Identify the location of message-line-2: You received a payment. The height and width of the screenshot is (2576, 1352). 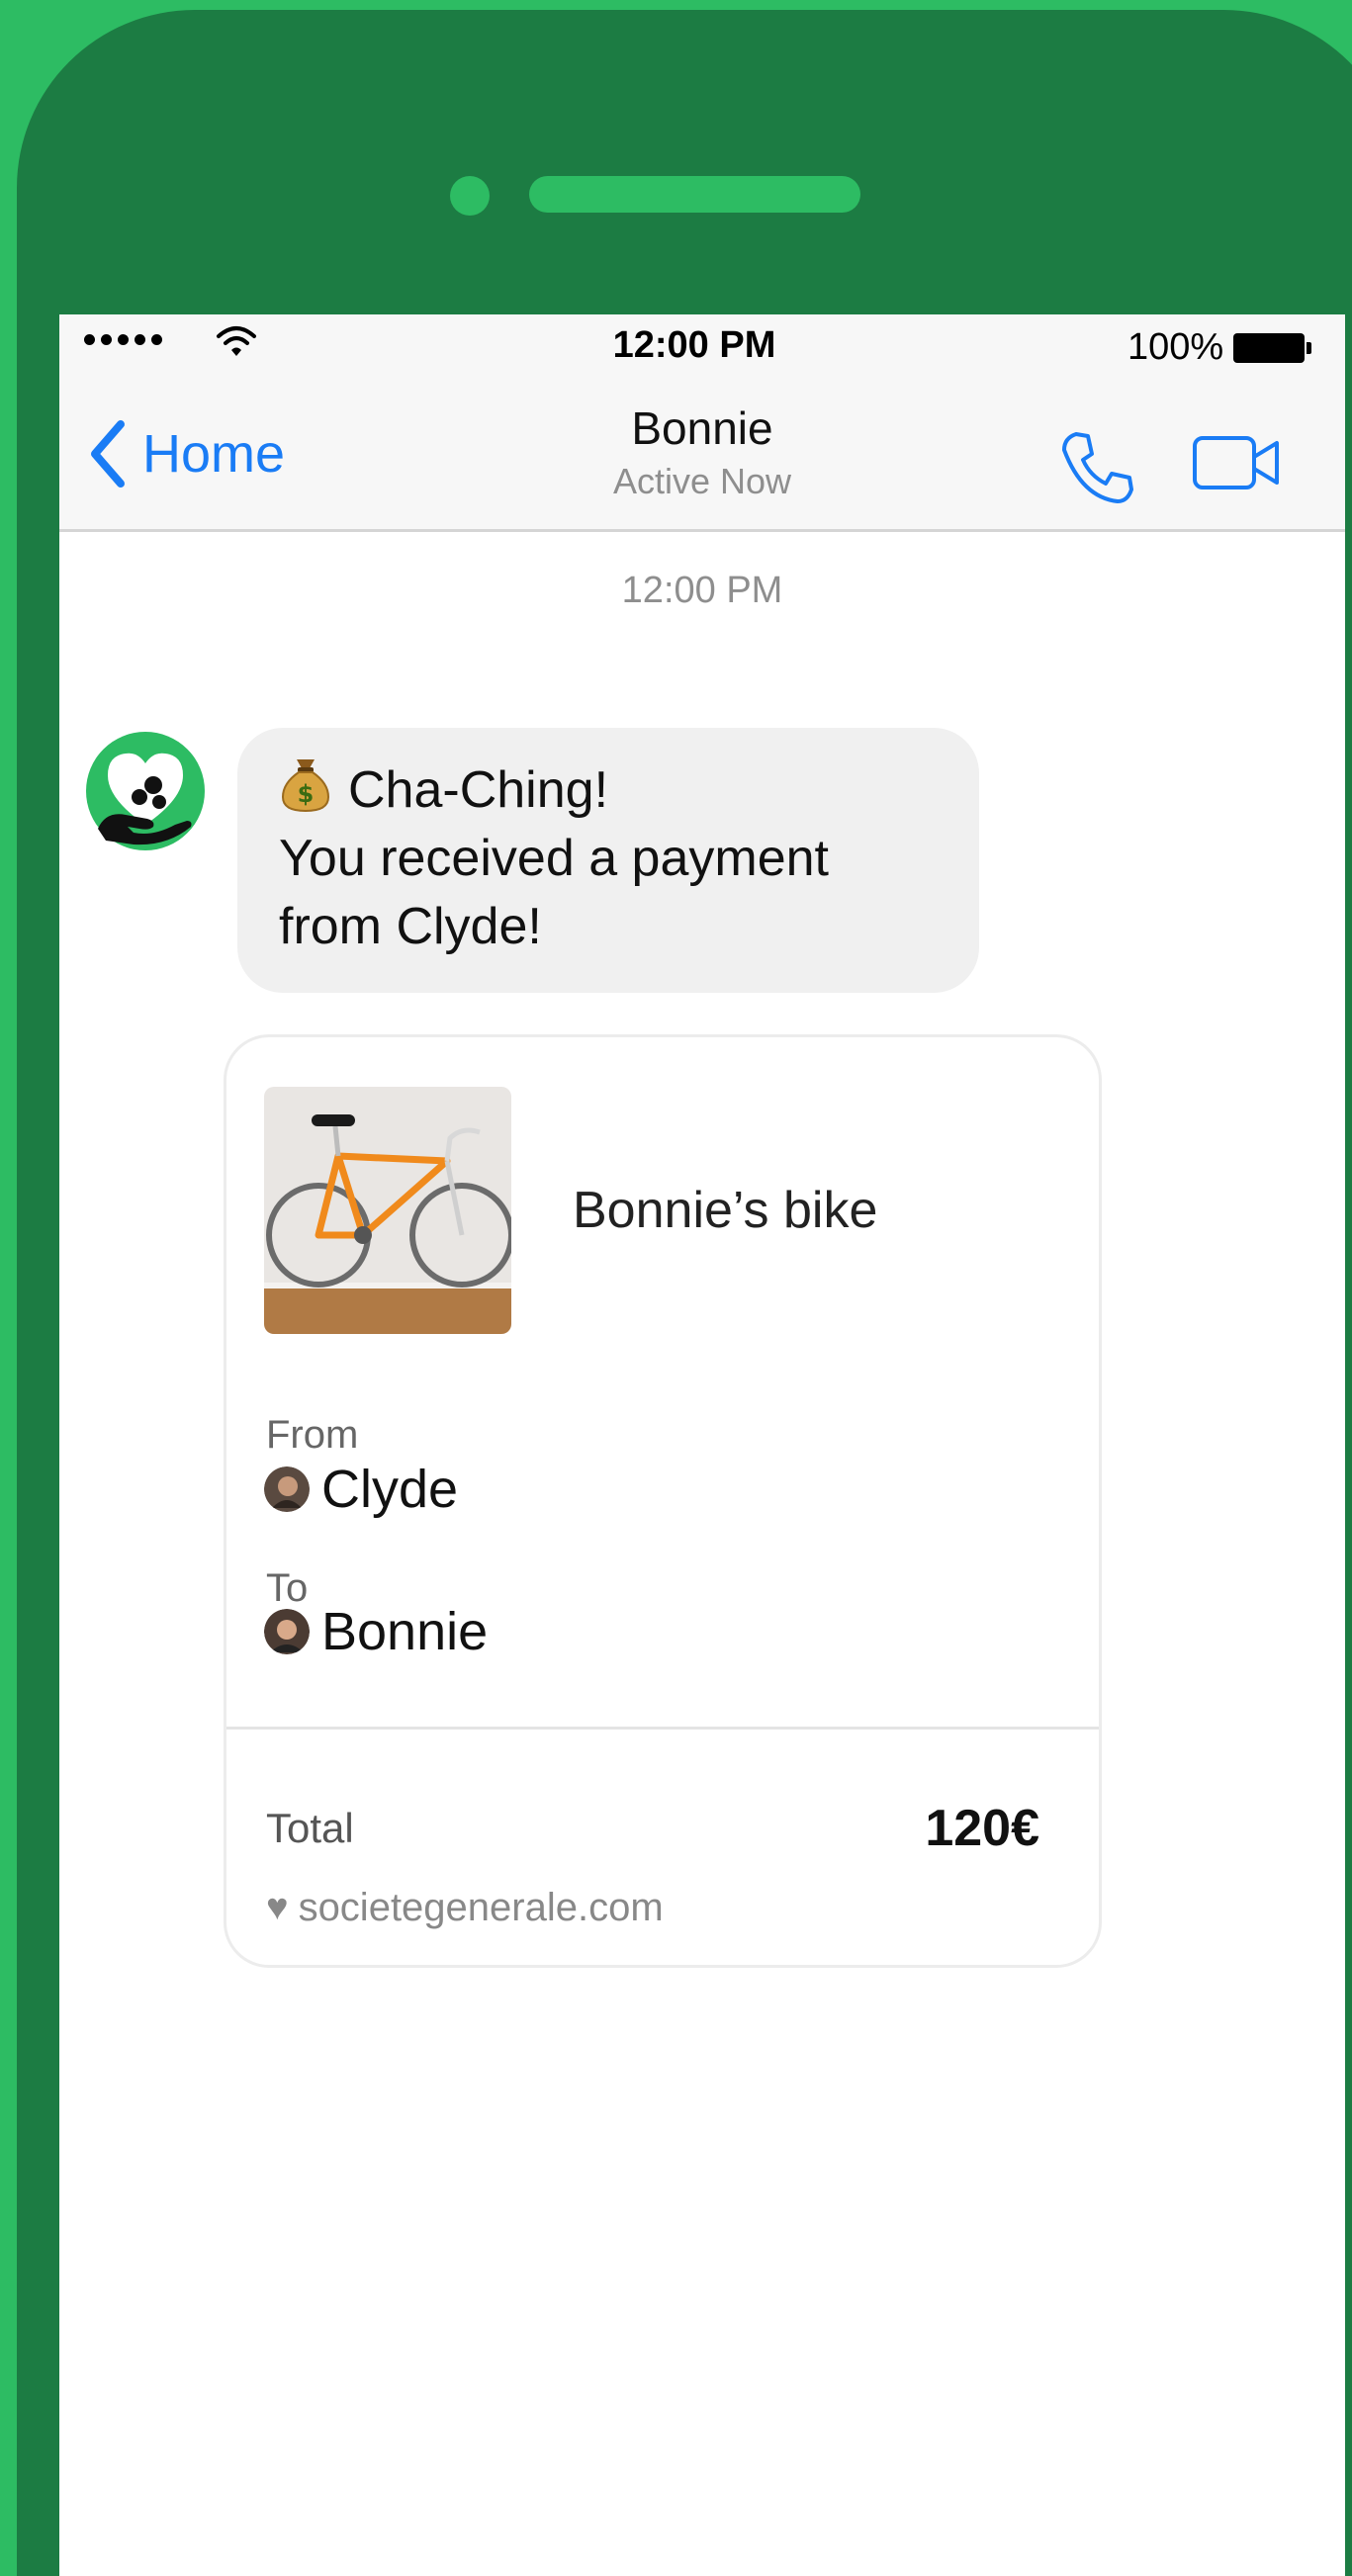
(554, 858).